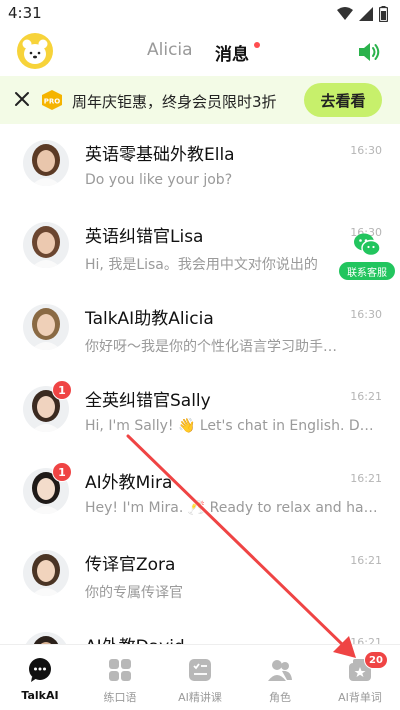  Describe the element at coordinates (200, 14) in the screenshot. I see `status-bar: 4:31` at that location.